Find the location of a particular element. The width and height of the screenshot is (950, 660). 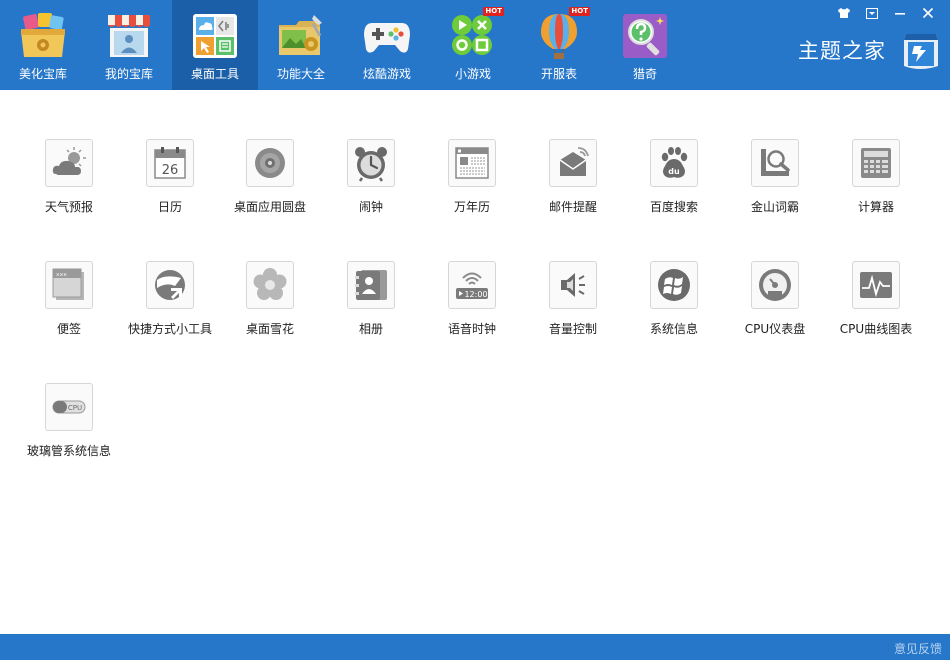

tool-label: CPU仪表盘 is located at coordinates (775, 329).